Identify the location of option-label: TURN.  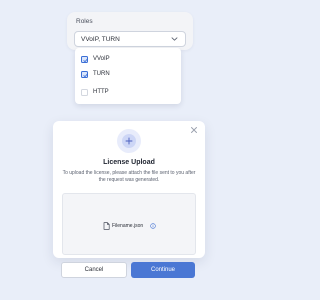
(101, 73).